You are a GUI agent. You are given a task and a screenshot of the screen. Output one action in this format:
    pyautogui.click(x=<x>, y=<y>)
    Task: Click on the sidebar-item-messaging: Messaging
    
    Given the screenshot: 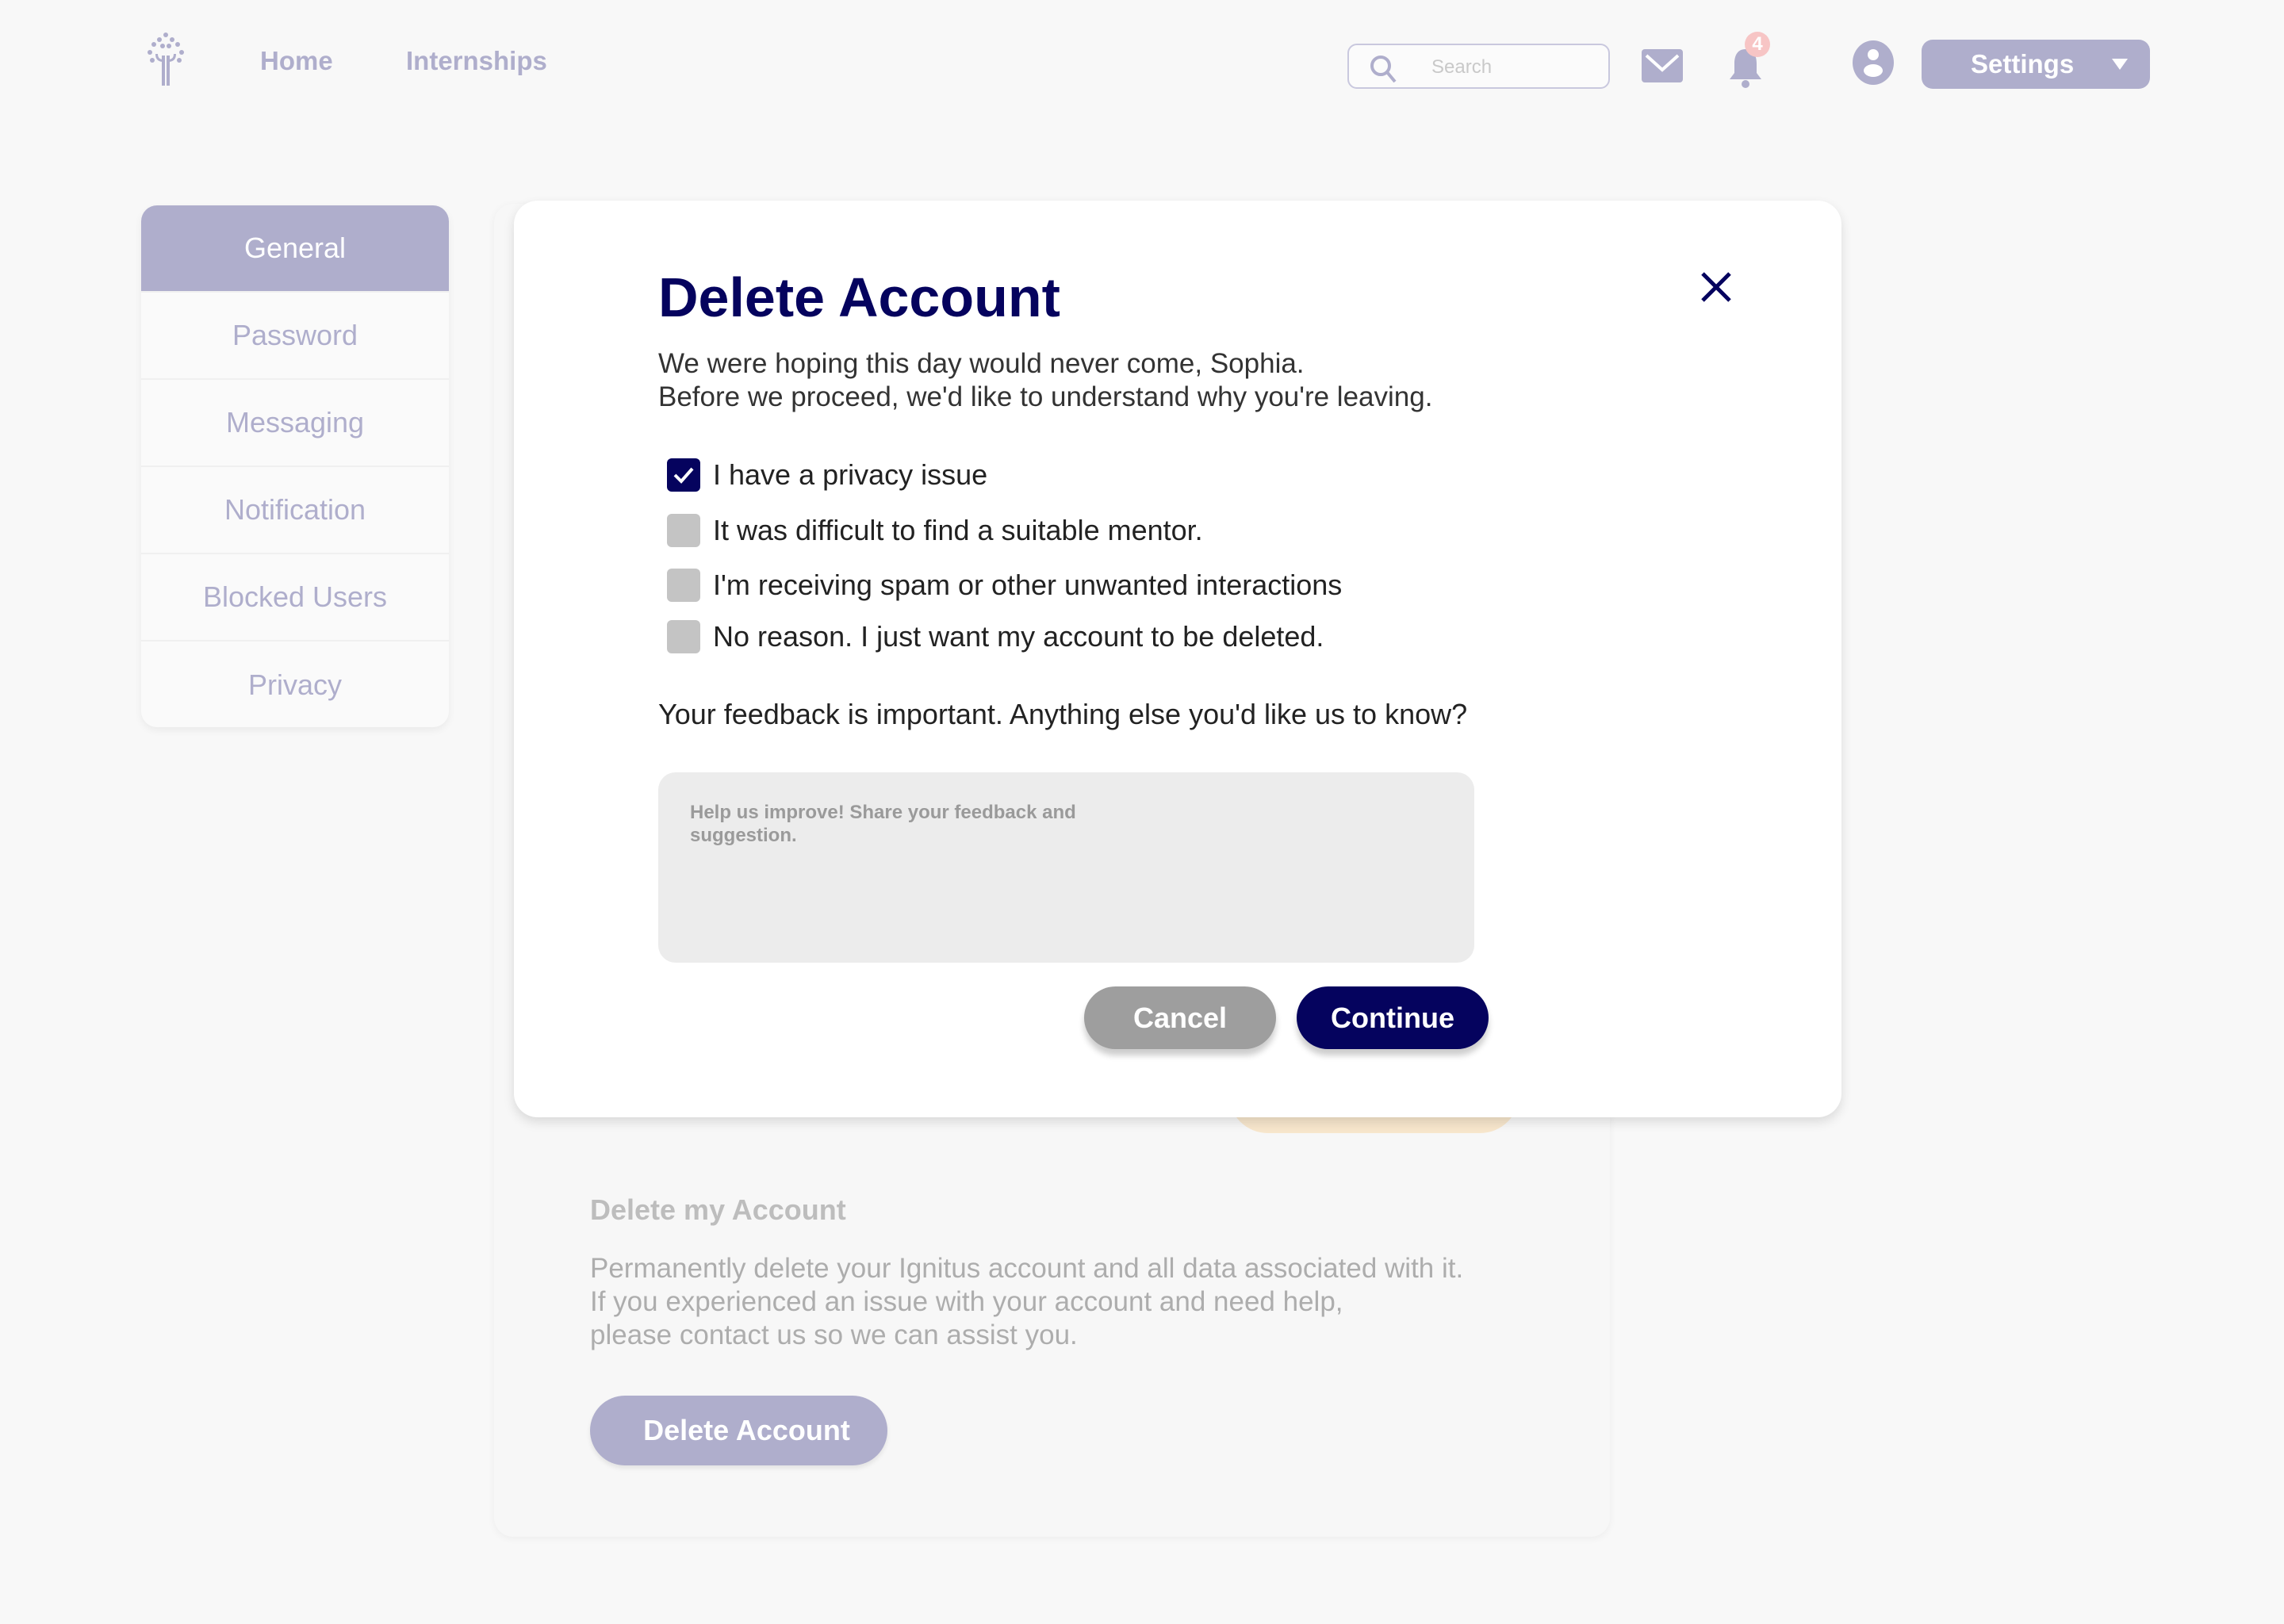 What is the action you would take?
    pyautogui.click(x=295, y=423)
    